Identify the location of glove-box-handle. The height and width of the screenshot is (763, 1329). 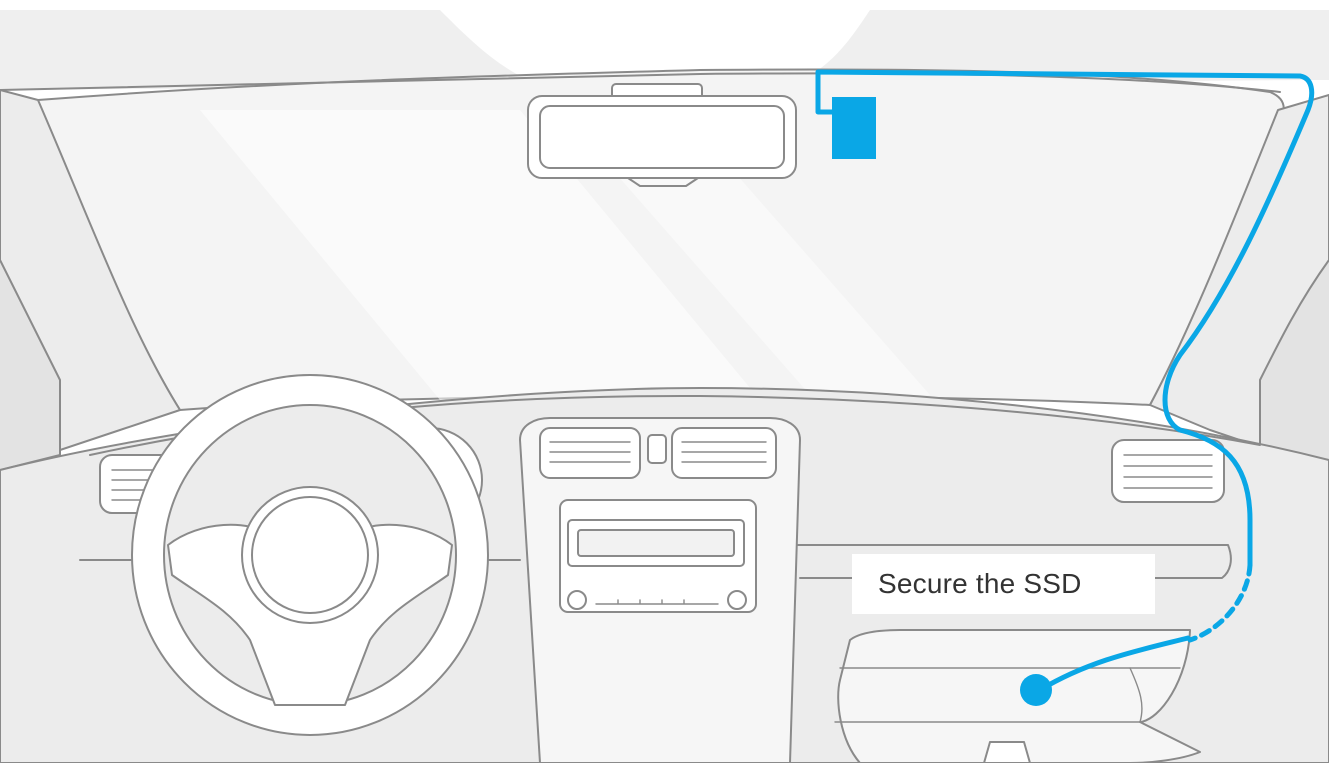
(1007, 752).